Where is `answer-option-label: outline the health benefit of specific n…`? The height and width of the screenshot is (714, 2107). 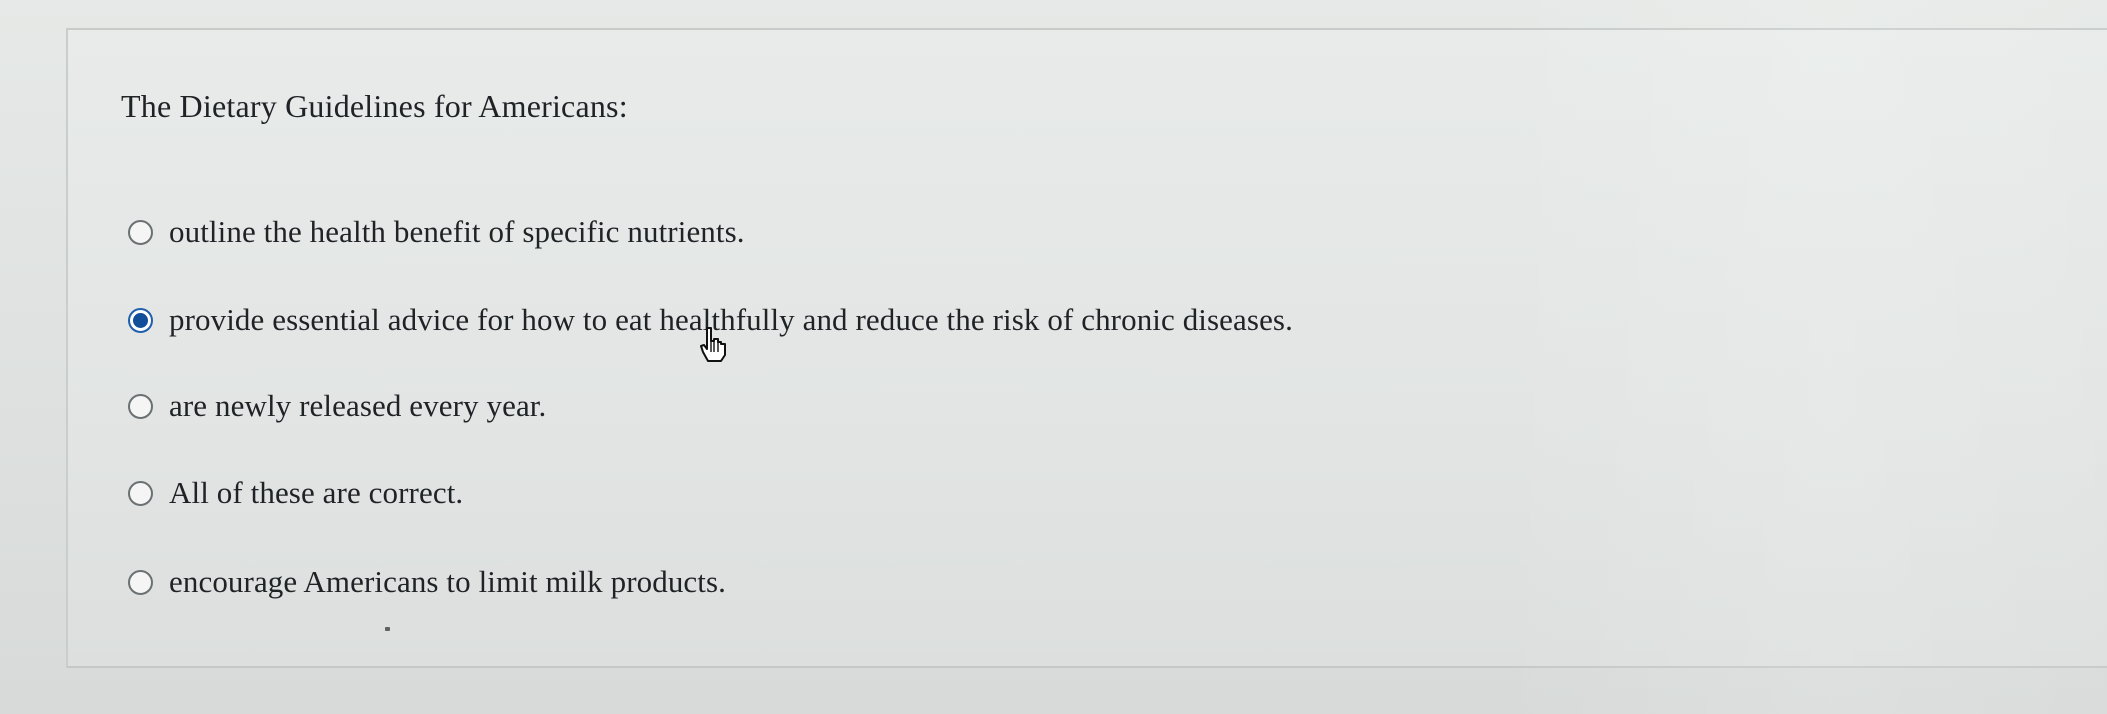
answer-option-label: outline the health benefit of specific n… is located at coordinates (457, 231).